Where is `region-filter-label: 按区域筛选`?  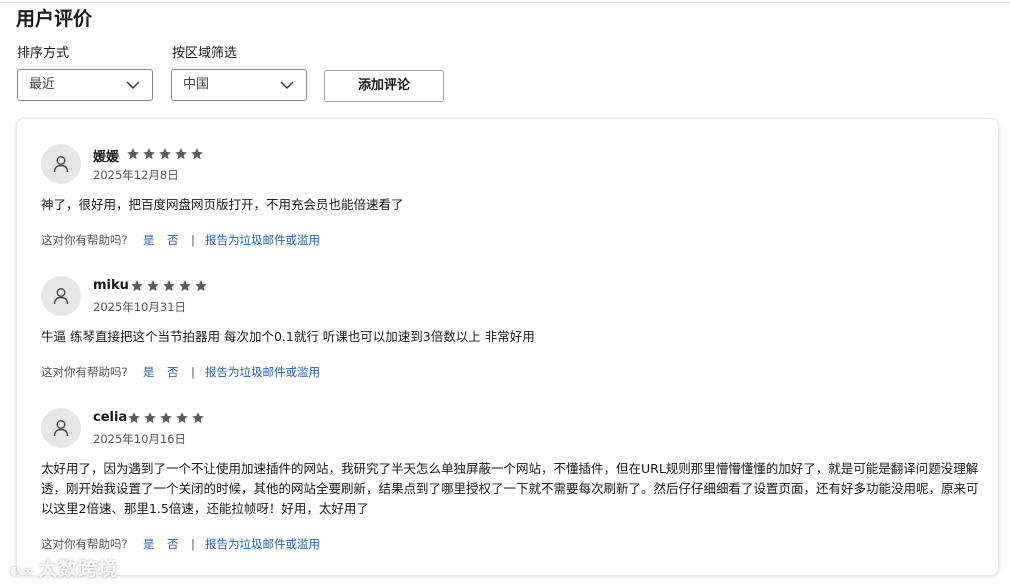
region-filter-label: 按区域筛选 is located at coordinates (205, 53).